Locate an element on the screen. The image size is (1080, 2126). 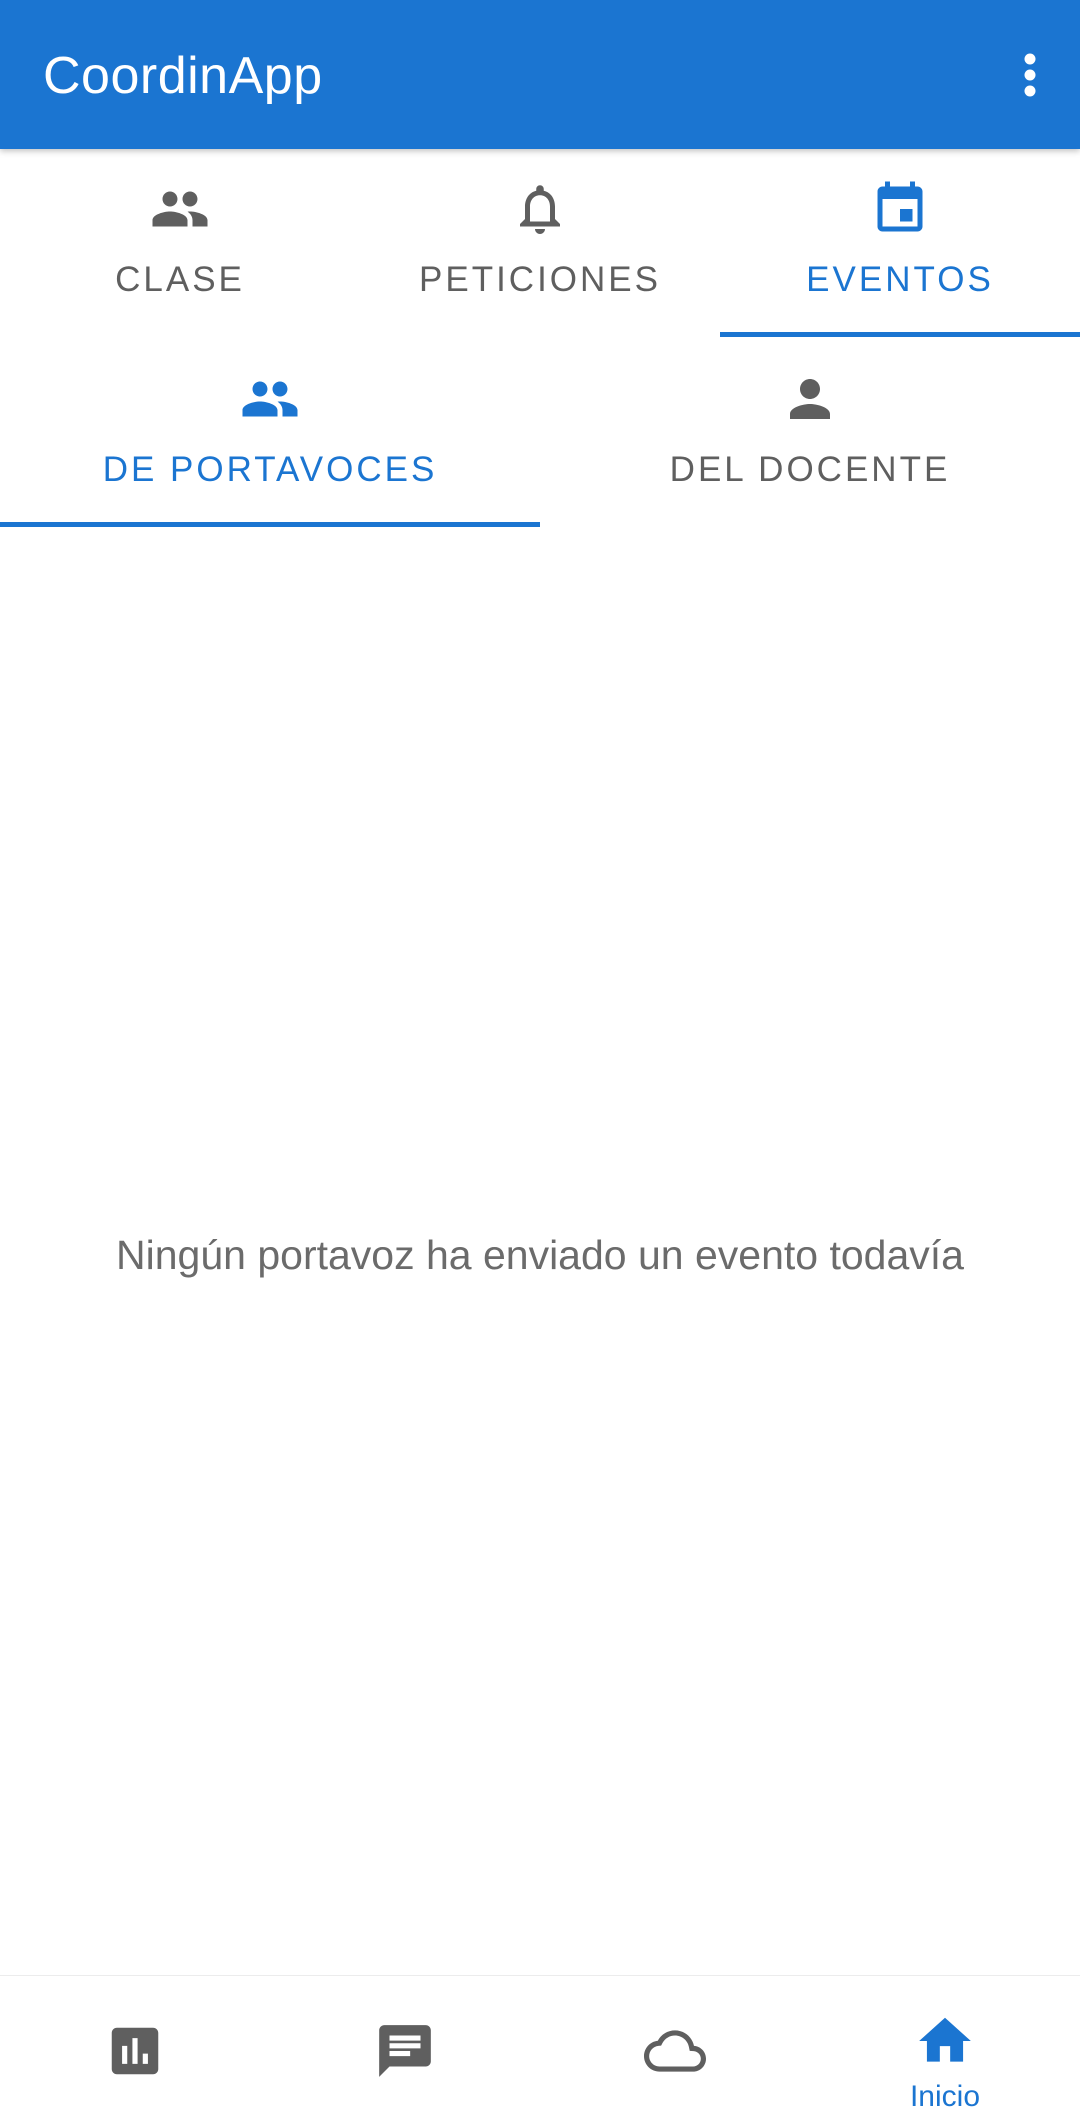
tab-label: DE PORTAVOCES is located at coordinates (270, 469).